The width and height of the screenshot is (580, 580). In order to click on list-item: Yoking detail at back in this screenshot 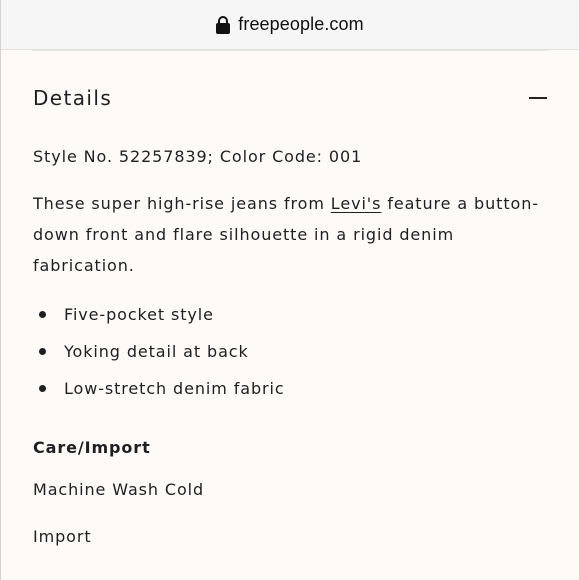, I will do `click(290, 351)`.